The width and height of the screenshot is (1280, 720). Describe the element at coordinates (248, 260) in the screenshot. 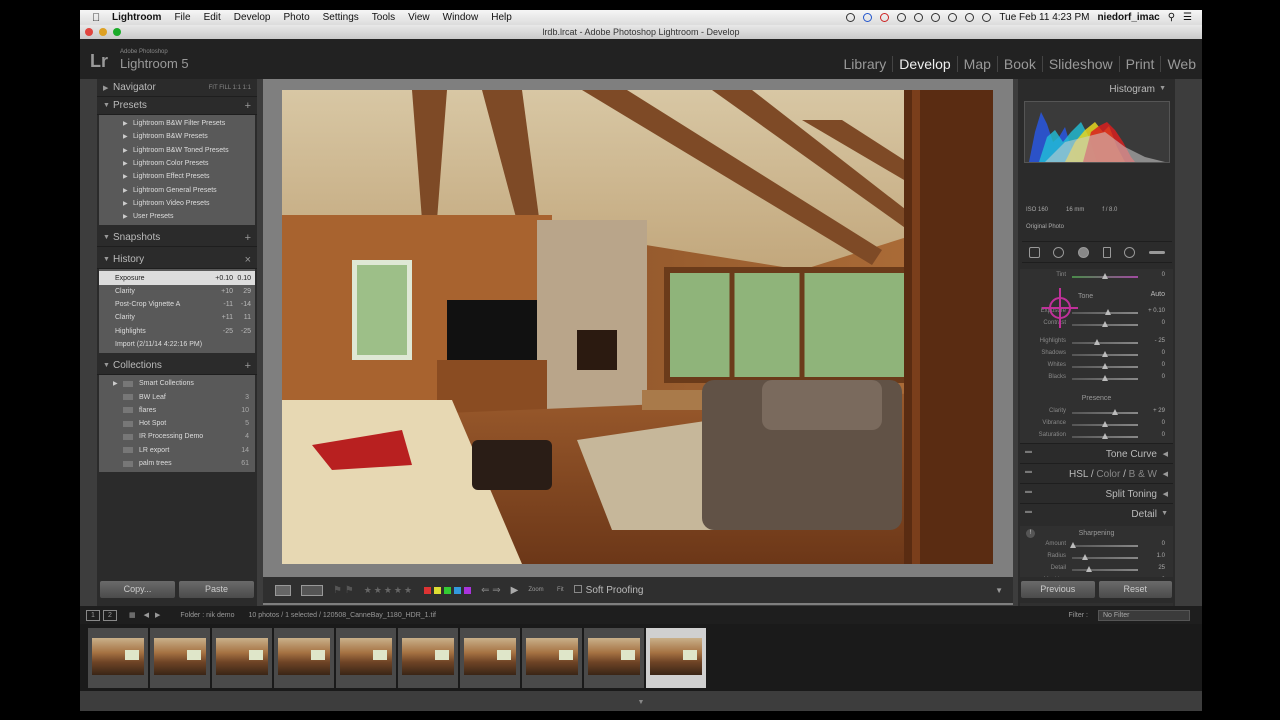

I see `clear-history-icon: ×` at that location.